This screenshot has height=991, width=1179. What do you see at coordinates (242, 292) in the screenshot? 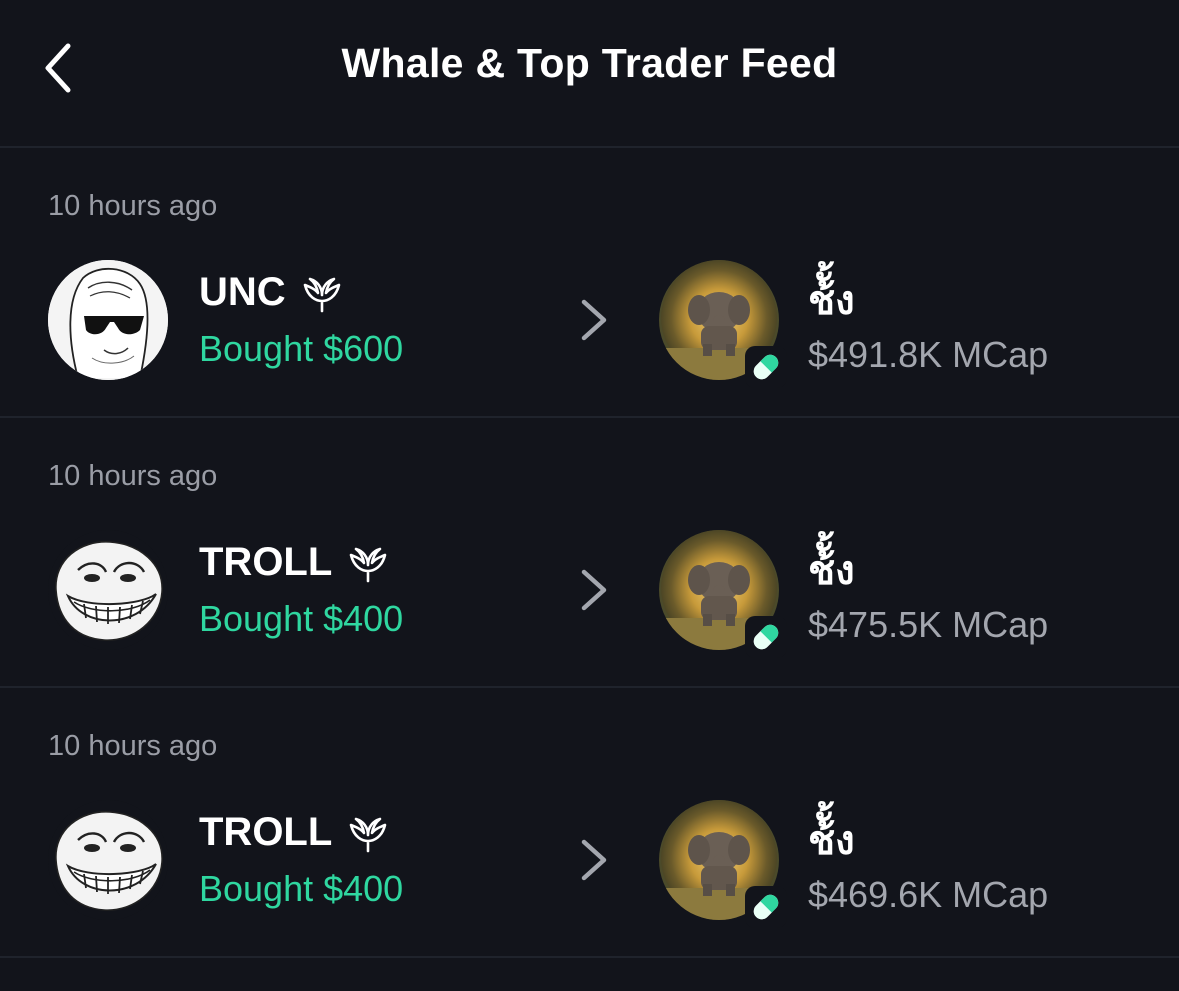
I see `trader-name: UNC` at bounding box center [242, 292].